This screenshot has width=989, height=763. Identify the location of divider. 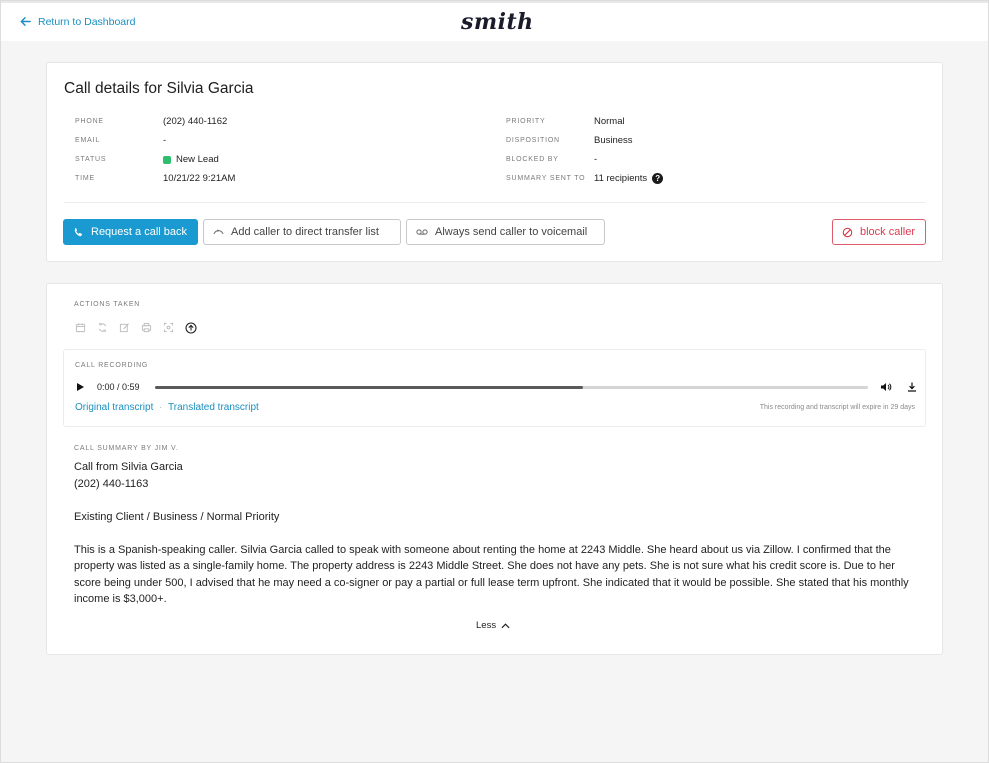
(494, 202).